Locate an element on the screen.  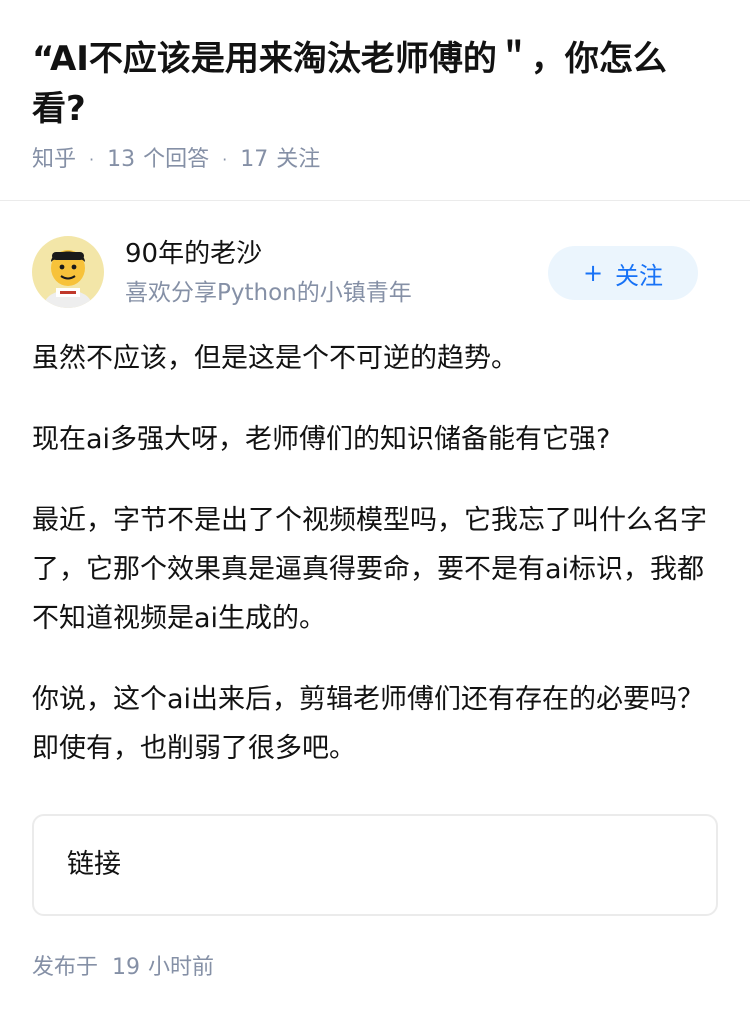
follow-count-label: 关注 is located at coordinates (298, 160).